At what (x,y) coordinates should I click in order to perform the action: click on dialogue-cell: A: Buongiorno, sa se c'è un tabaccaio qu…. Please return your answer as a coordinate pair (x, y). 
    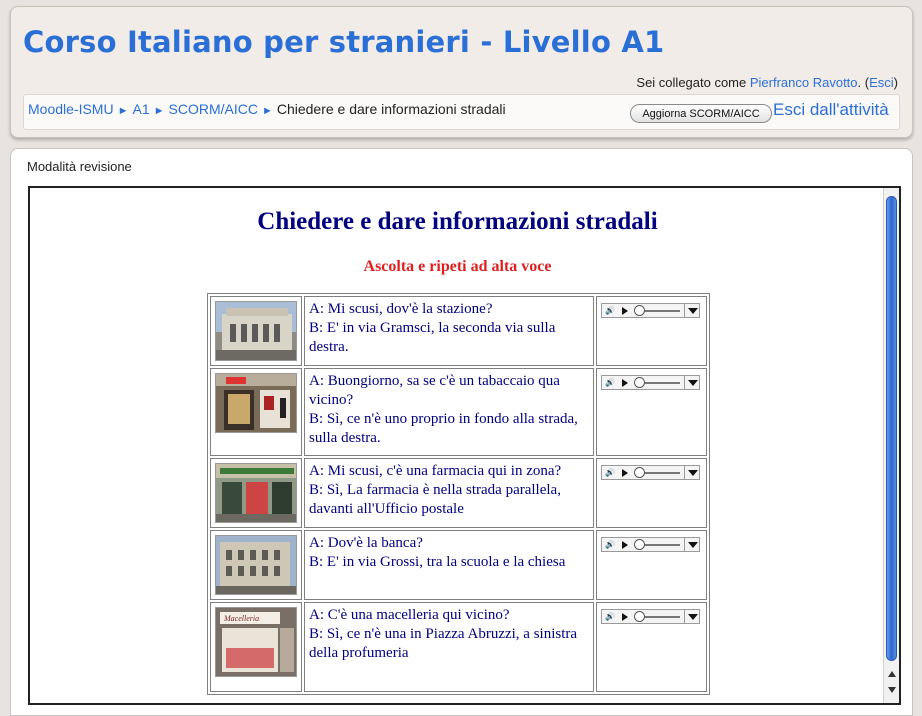
    Looking at the image, I should click on (449, 412).